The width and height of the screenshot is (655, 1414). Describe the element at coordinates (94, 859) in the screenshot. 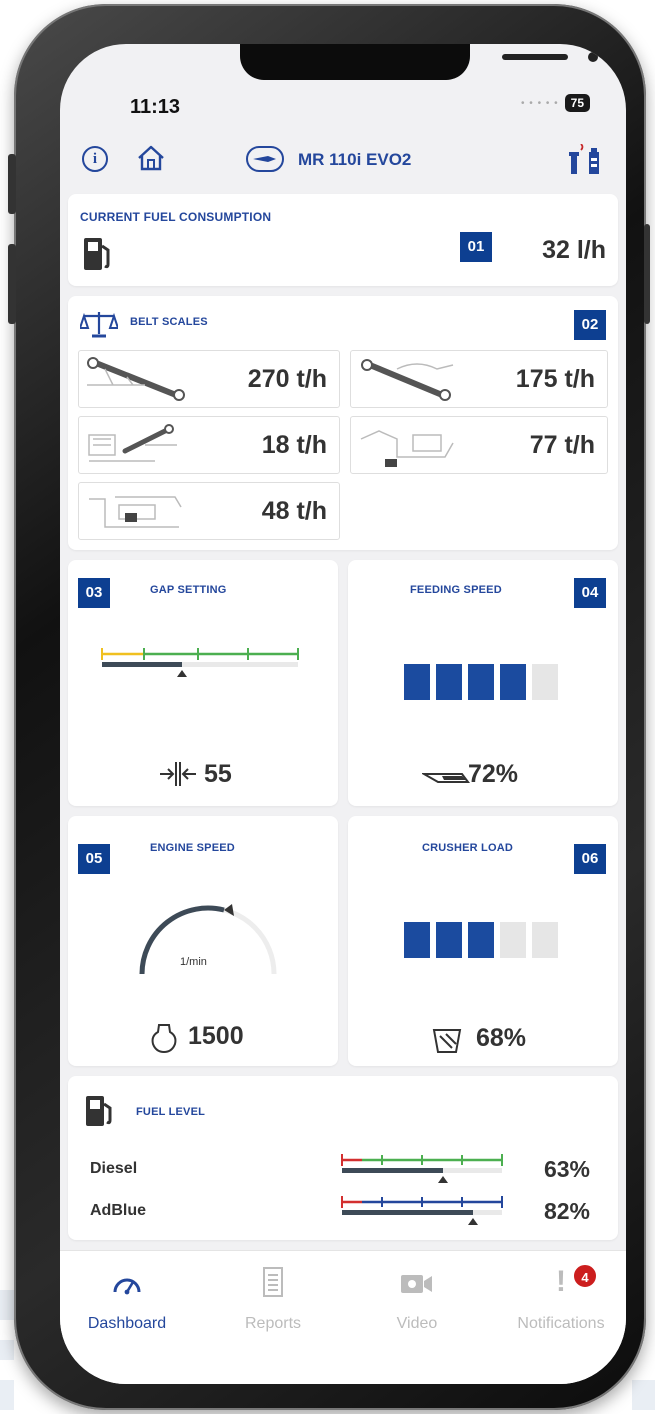

I see `badge-05: 05` at that location.